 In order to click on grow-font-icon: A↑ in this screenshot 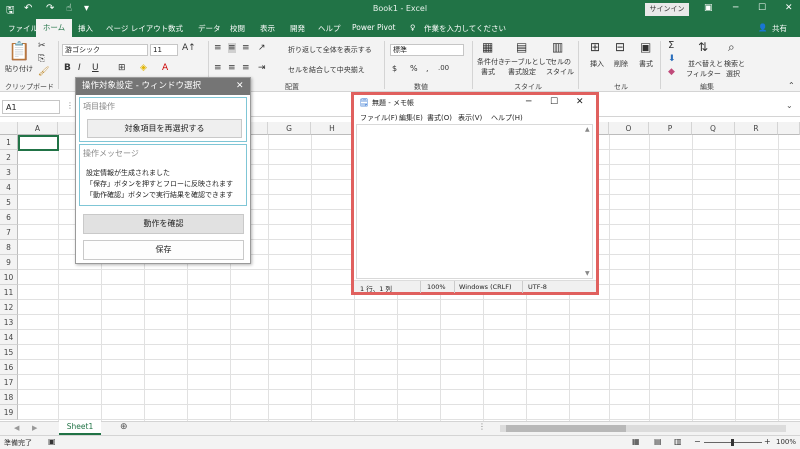, I will do `click(189, 48)`.